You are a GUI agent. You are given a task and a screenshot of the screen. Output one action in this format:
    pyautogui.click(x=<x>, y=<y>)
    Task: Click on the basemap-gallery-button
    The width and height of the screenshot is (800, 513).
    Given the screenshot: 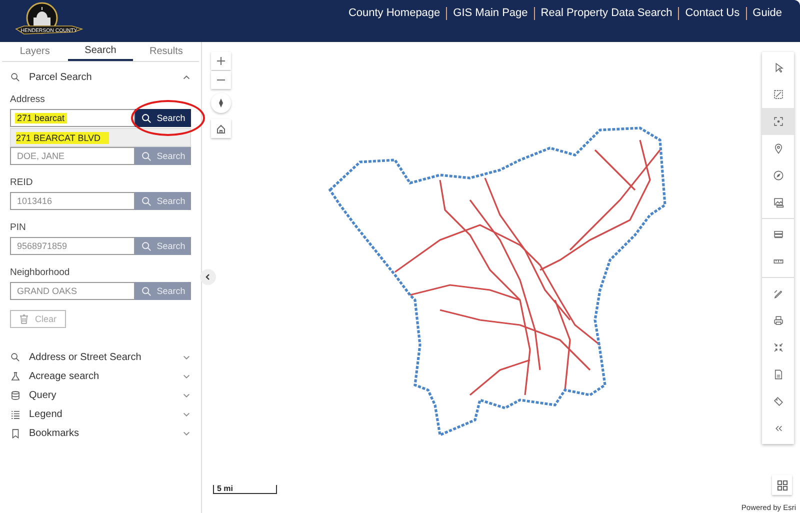 What is the action you would take?
    pyautogui.click(x=782, y=485)
    